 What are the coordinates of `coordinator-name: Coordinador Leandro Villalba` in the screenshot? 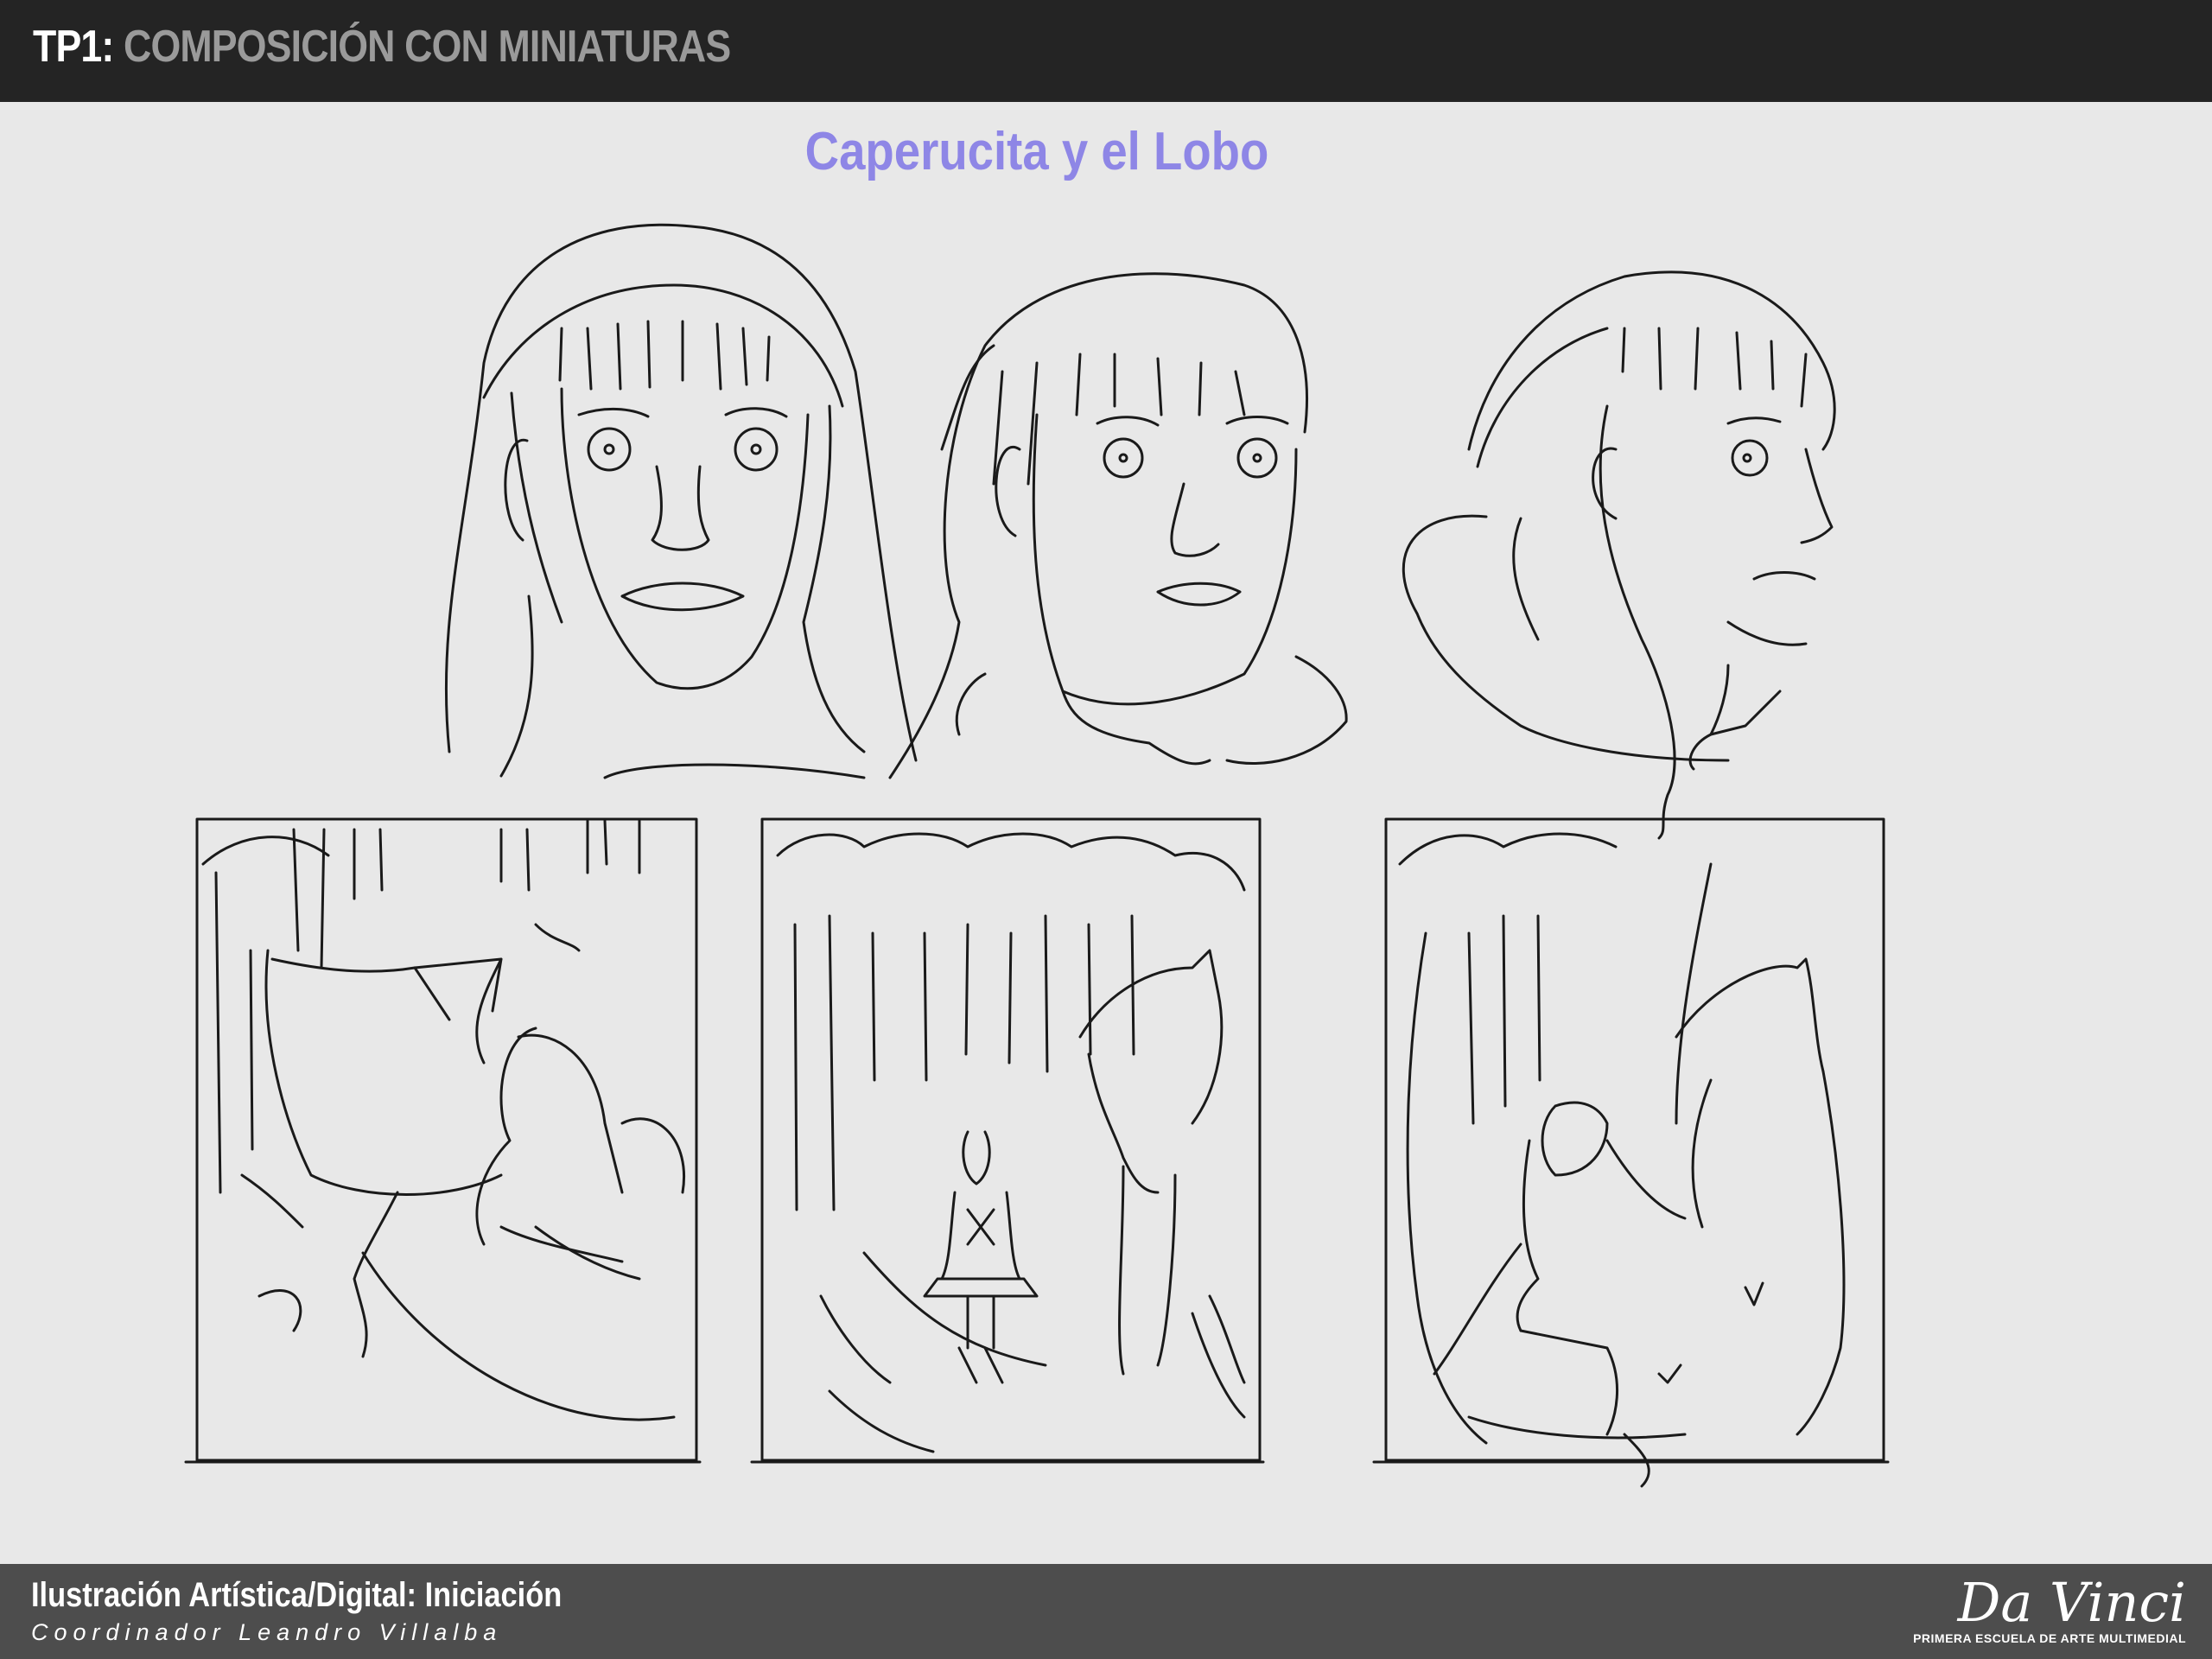 It's located at (267, 1632).